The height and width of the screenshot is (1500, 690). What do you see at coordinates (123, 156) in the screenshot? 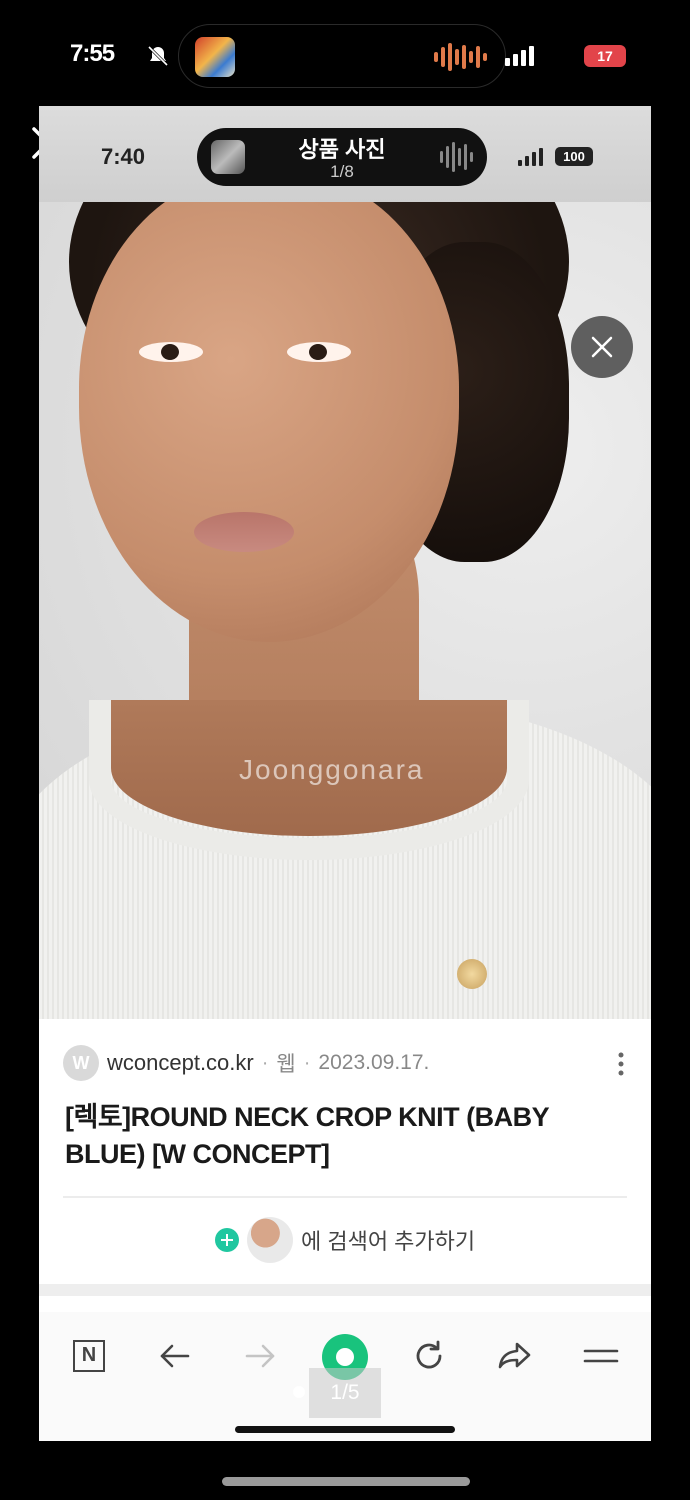
I see `inner-clock: 7:40` at bounding box center [123, 156].